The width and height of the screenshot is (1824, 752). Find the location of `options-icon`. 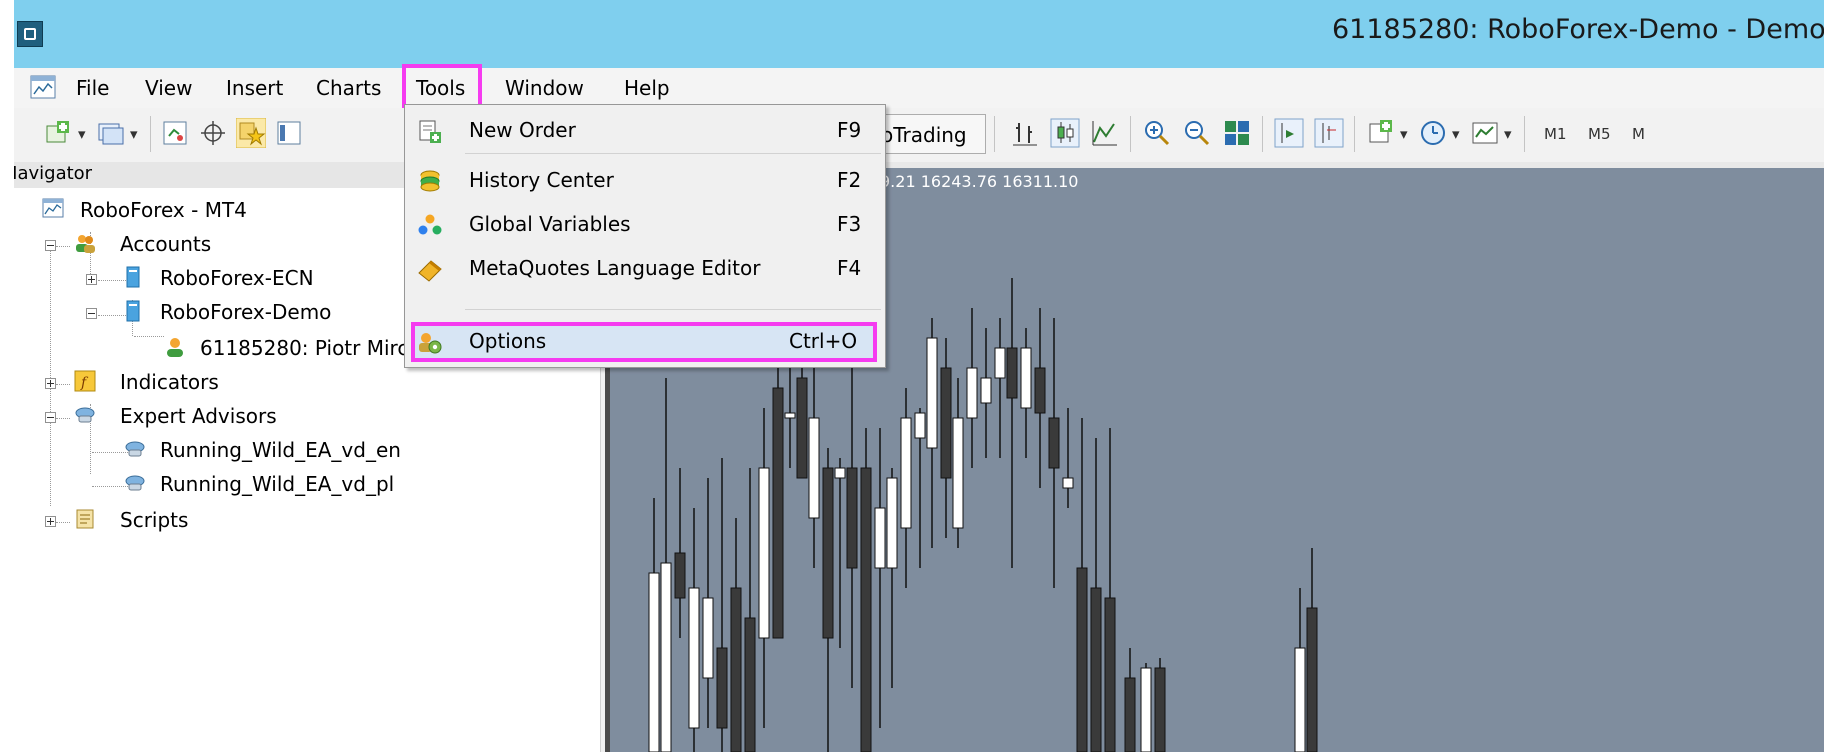

options-icon is located at coordinates (430, 343).